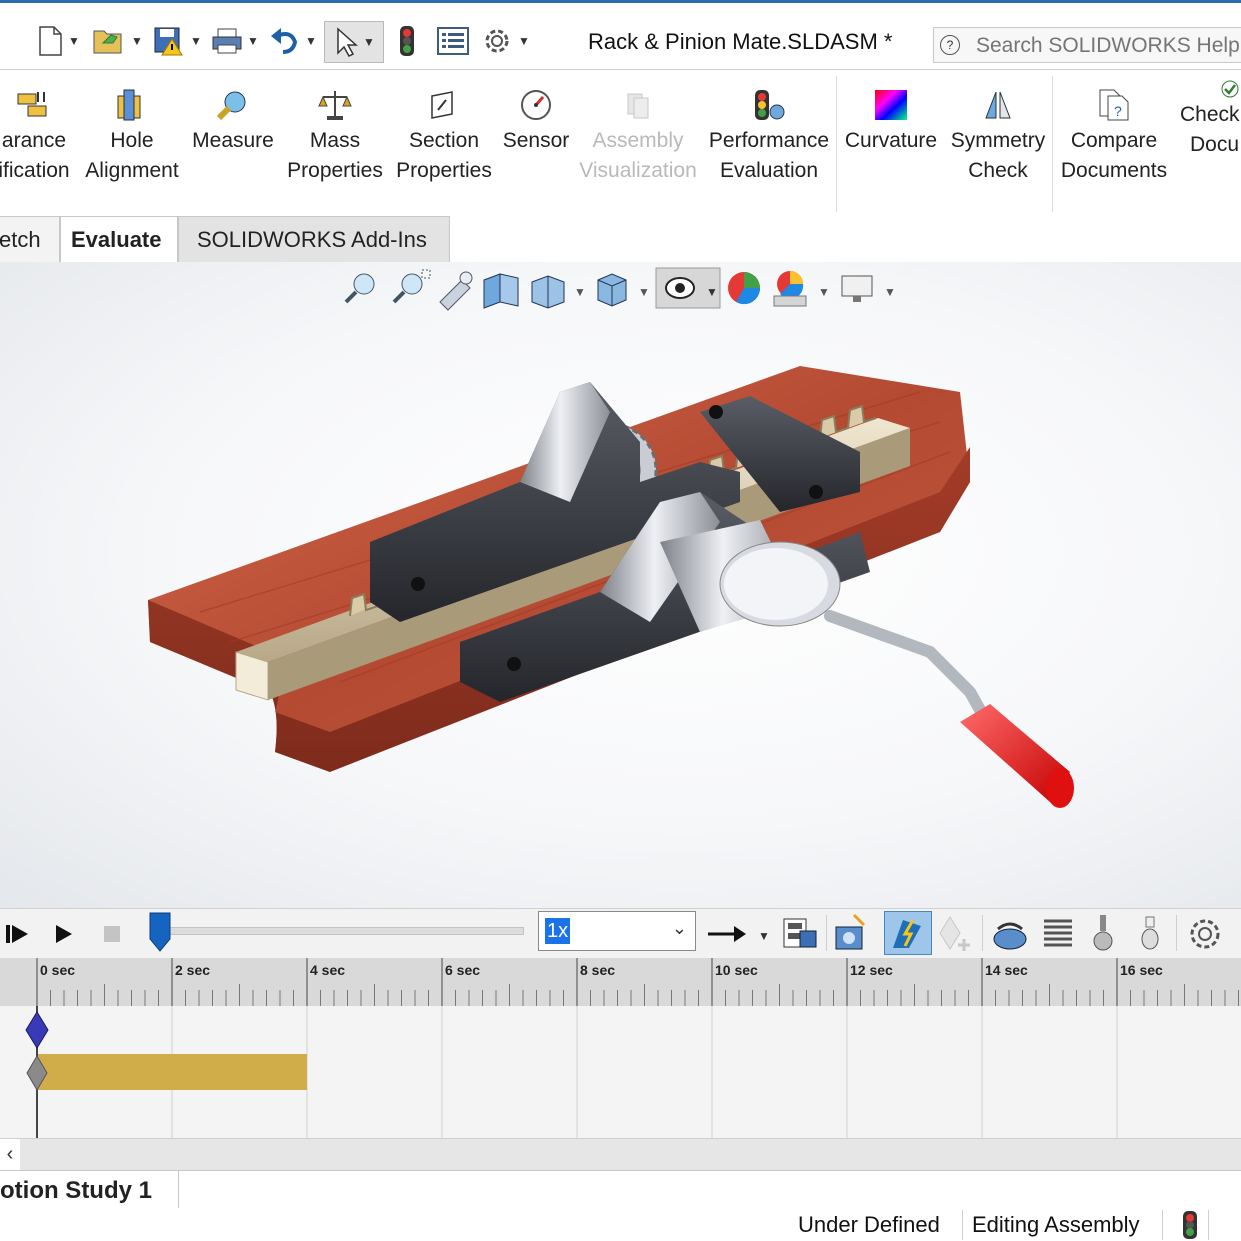 Image resolution: width=1241 pixels, height=1241 pixels. Describe the element at coordinates (824, 292) in the screenshot. I see `apply-scene-caret: ▼` at that location.